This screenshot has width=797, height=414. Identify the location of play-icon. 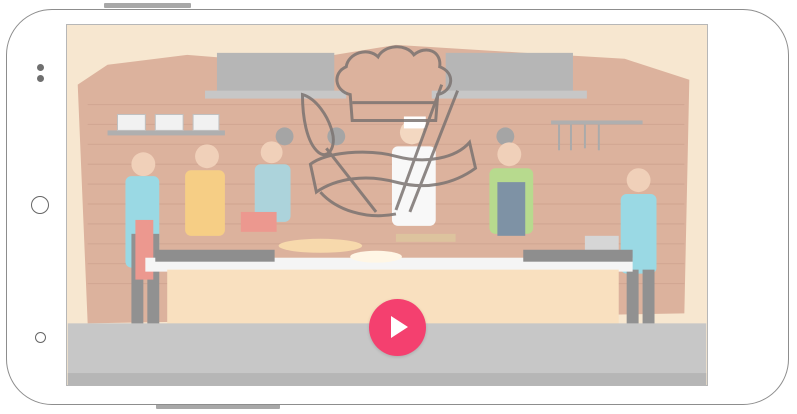
(399, 327).